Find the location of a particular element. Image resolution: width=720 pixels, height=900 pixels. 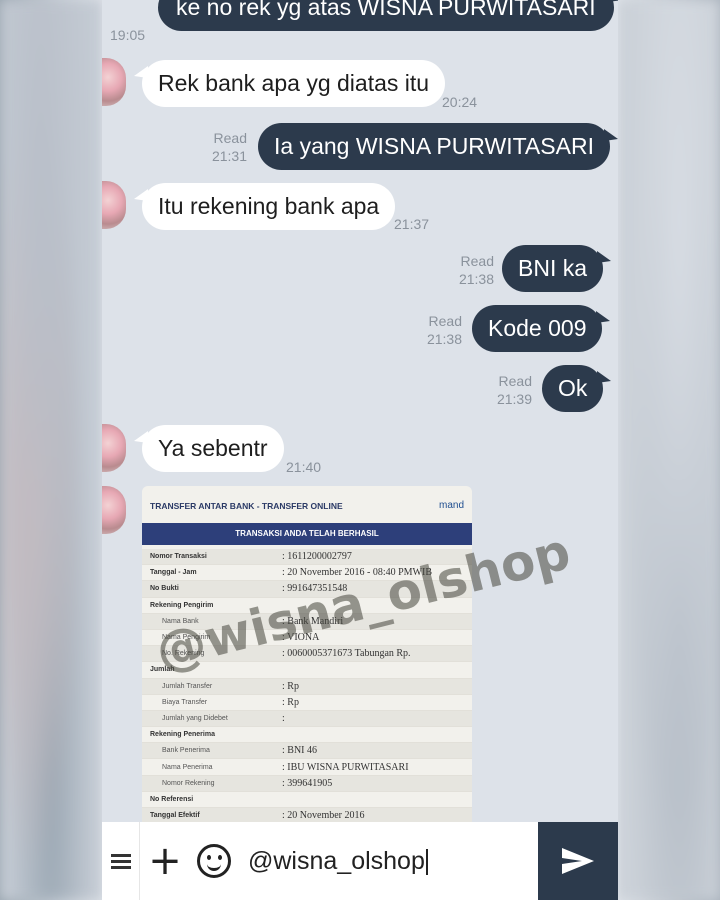

receipt-row: Nama Penerima : IBU WISNA PURWITASARI is located at coordinates (307, 767).